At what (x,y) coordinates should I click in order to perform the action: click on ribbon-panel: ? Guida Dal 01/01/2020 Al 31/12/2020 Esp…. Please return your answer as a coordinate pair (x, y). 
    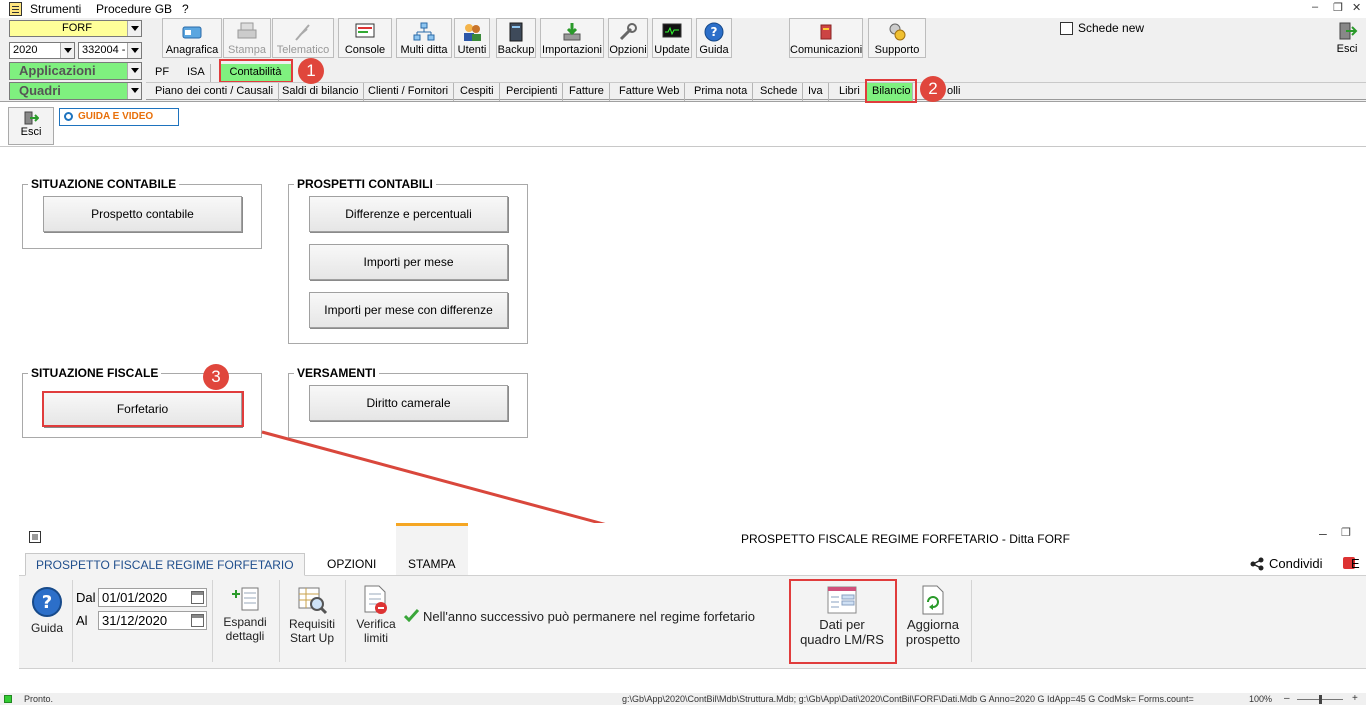
    Looking at the image, I should click on (692, 622).